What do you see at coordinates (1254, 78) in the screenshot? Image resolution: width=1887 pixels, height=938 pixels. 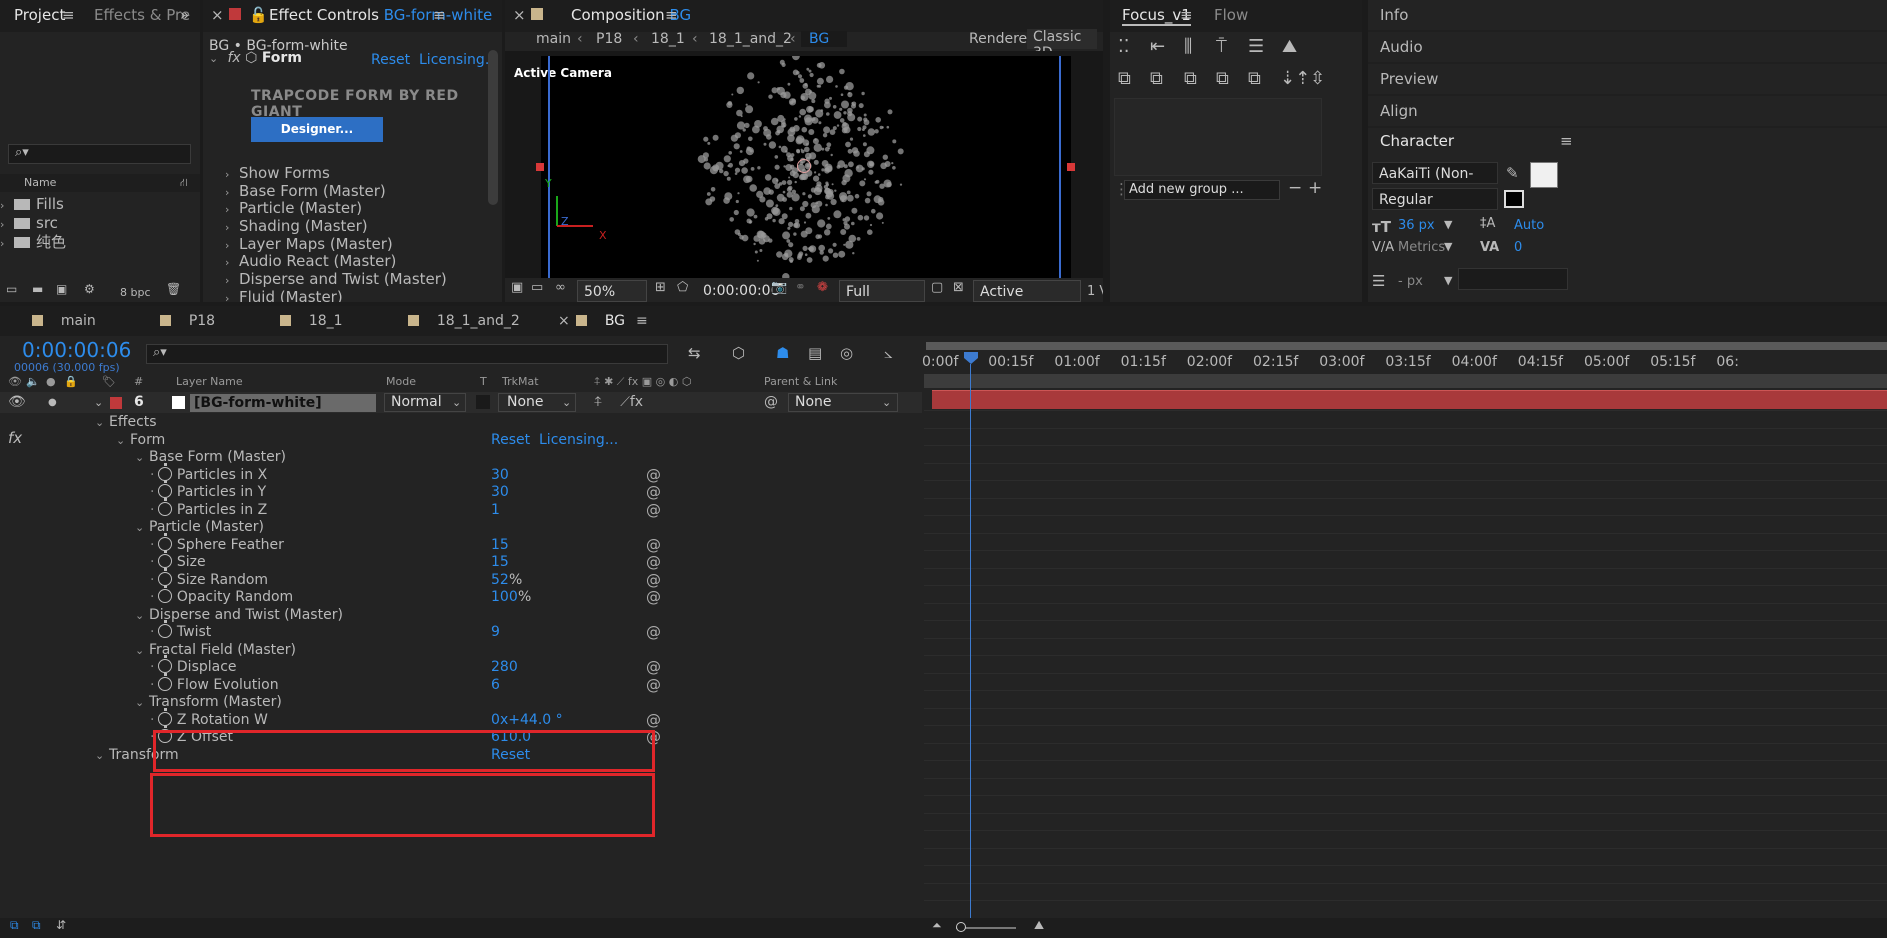 I see `add-layer-icon: ⧉` at bounding box center [1254, 78].